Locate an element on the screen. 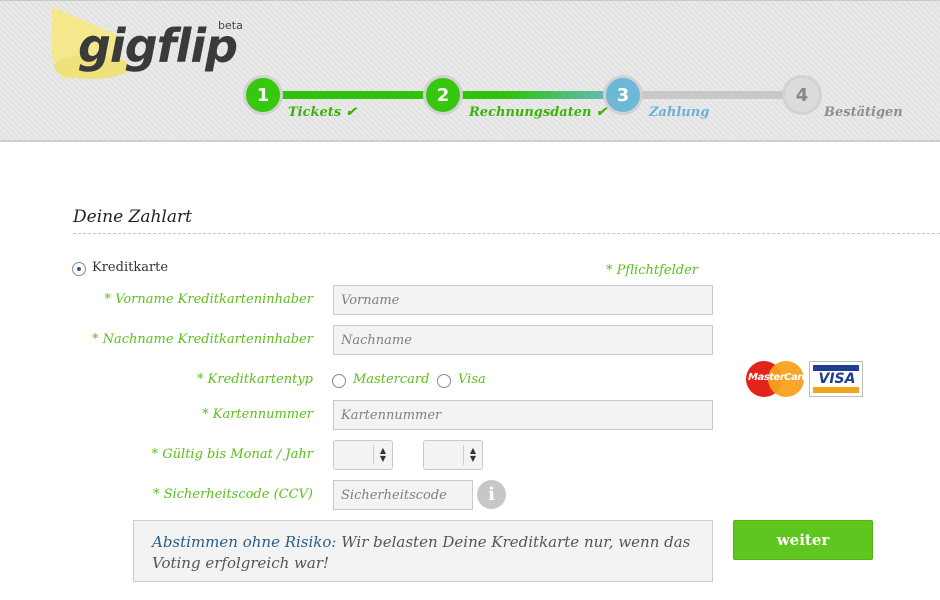 The image size is (940, 600). weiter-button: weiter is located at coordinates (803, 540).